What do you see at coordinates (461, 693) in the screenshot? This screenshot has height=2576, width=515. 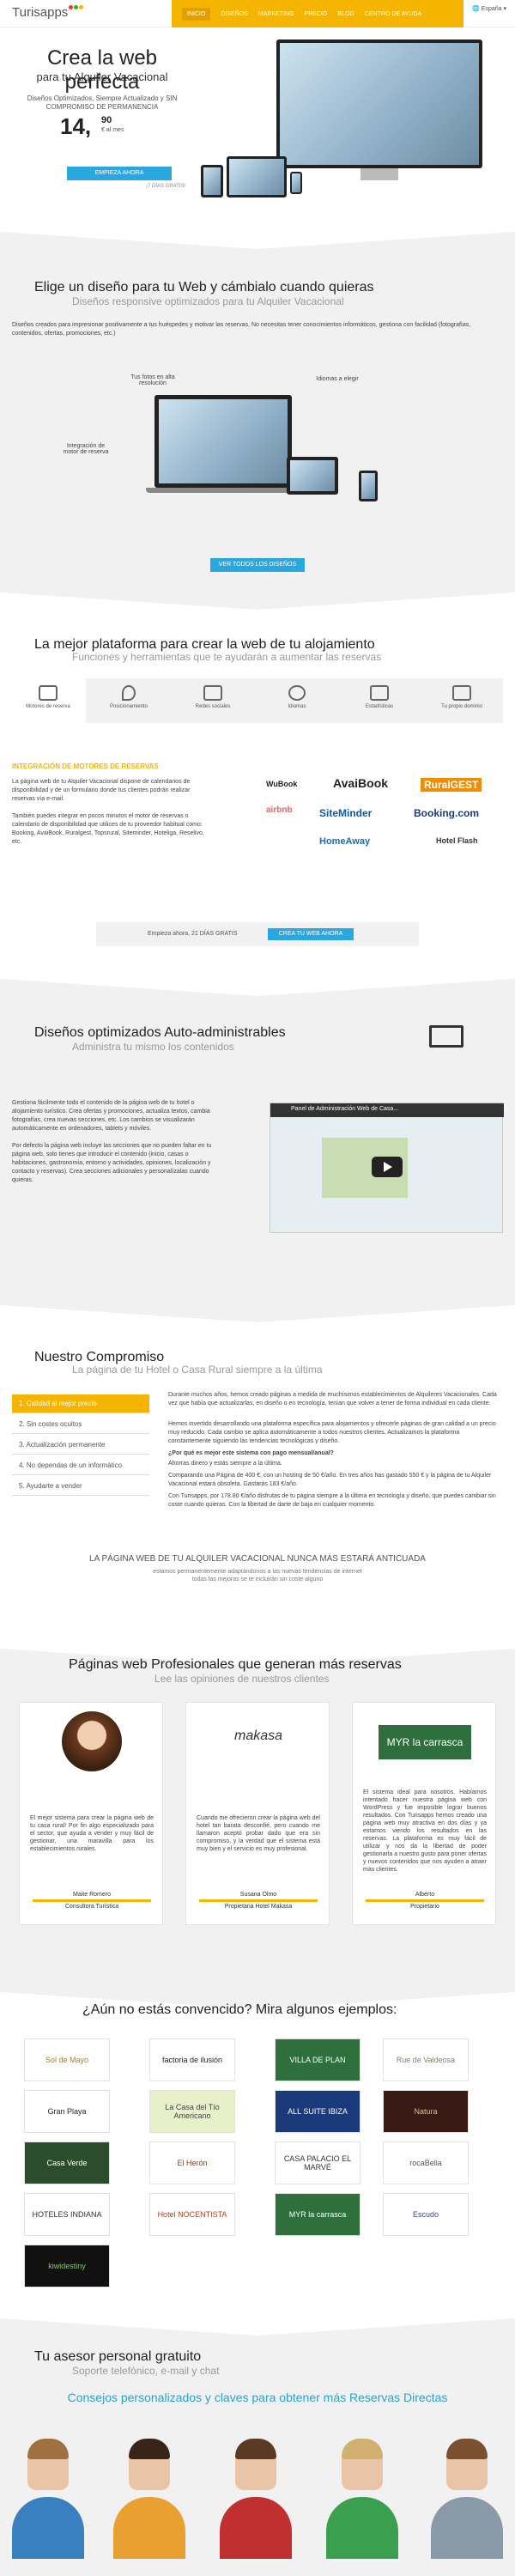 I see `domain-icon` at bounding box center [461, 693].